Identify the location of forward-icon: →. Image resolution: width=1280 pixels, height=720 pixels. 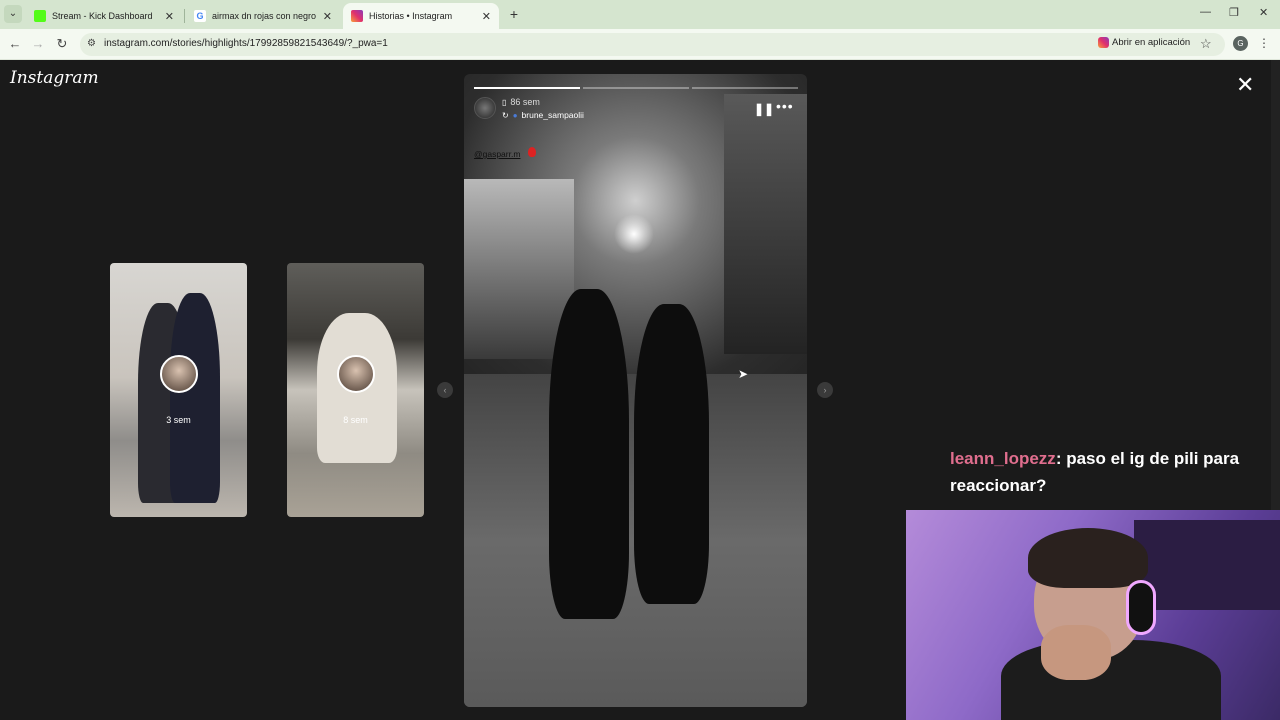
(38, 44).